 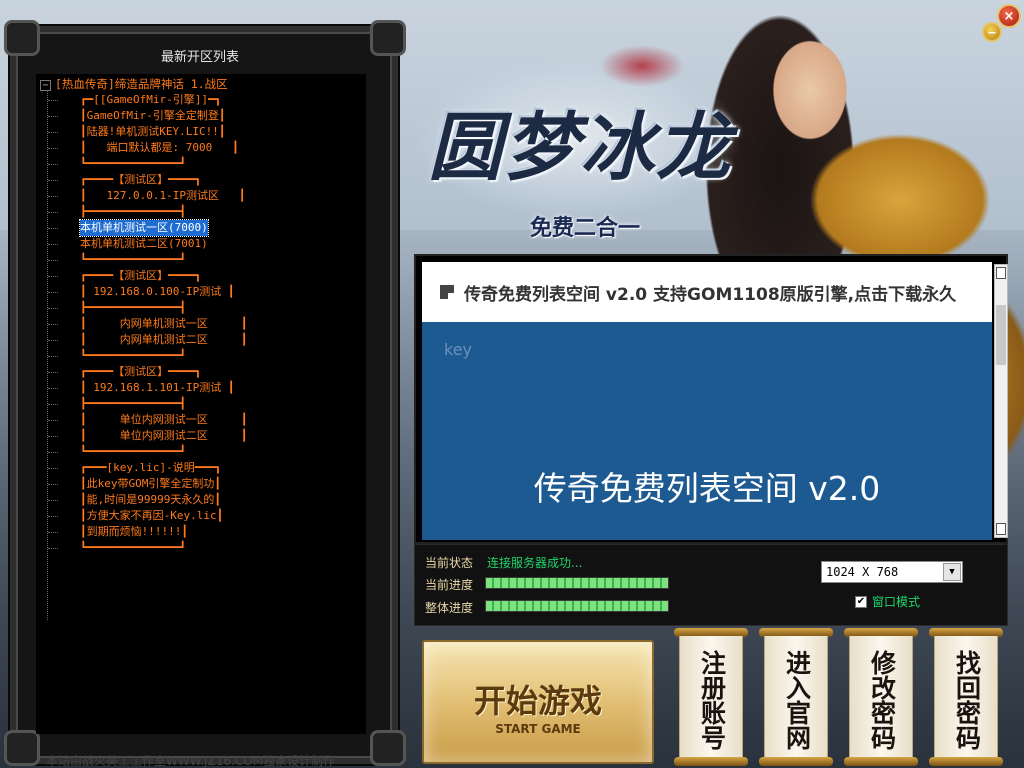 What do you see at coordinates (163, 436) in the screenshot?
I see `tree-item: ┃ 单位内网测试二区 ┃` at bounding box center [163, 436].